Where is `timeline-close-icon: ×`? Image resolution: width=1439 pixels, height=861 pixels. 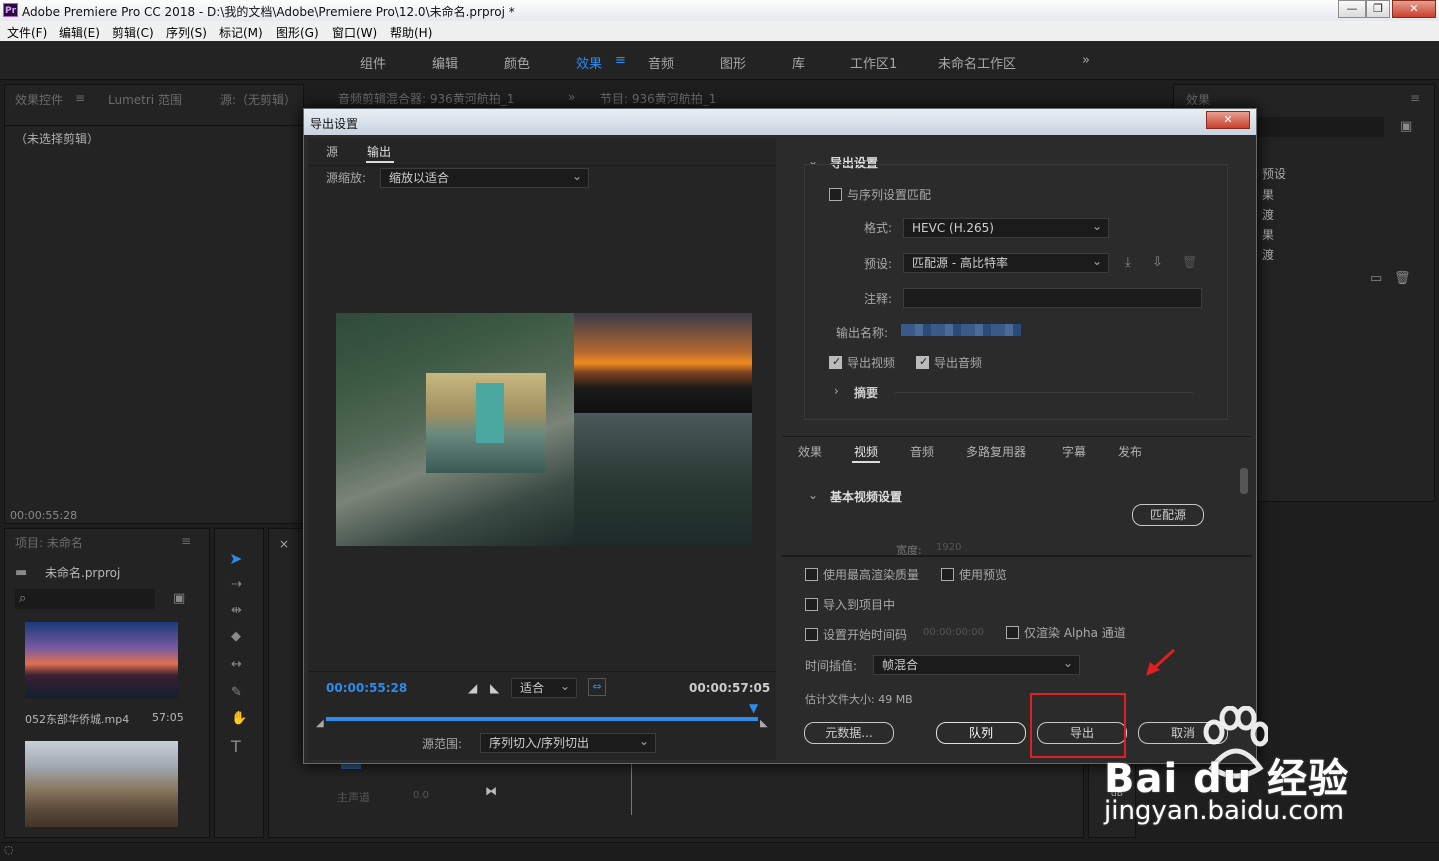
timeline-close-icon: × is located at coordinates (284, 544).